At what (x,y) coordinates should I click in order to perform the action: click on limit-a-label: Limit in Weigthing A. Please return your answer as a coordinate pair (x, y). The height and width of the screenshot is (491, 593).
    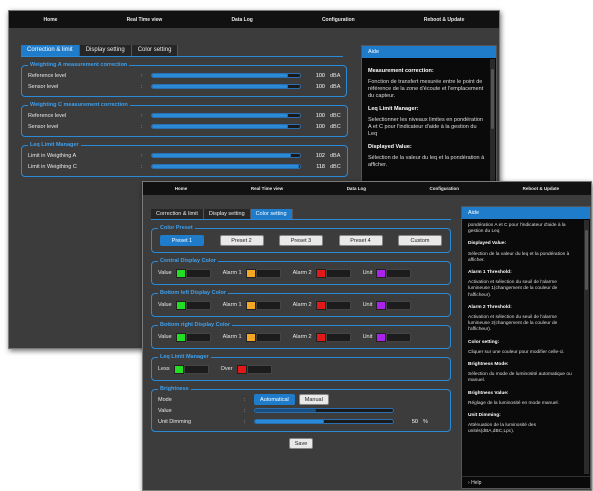
    Looking at the image, I should click on (52, 155).